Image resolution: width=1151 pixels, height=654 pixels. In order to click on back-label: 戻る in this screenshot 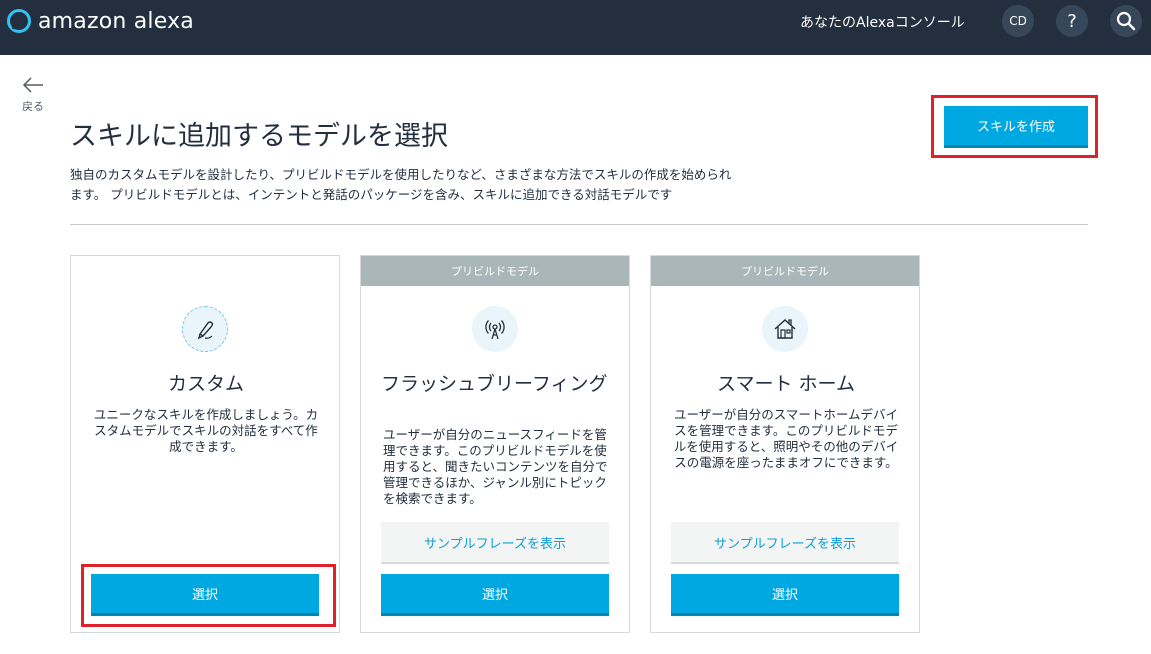, I will do `click(33, 106)`.